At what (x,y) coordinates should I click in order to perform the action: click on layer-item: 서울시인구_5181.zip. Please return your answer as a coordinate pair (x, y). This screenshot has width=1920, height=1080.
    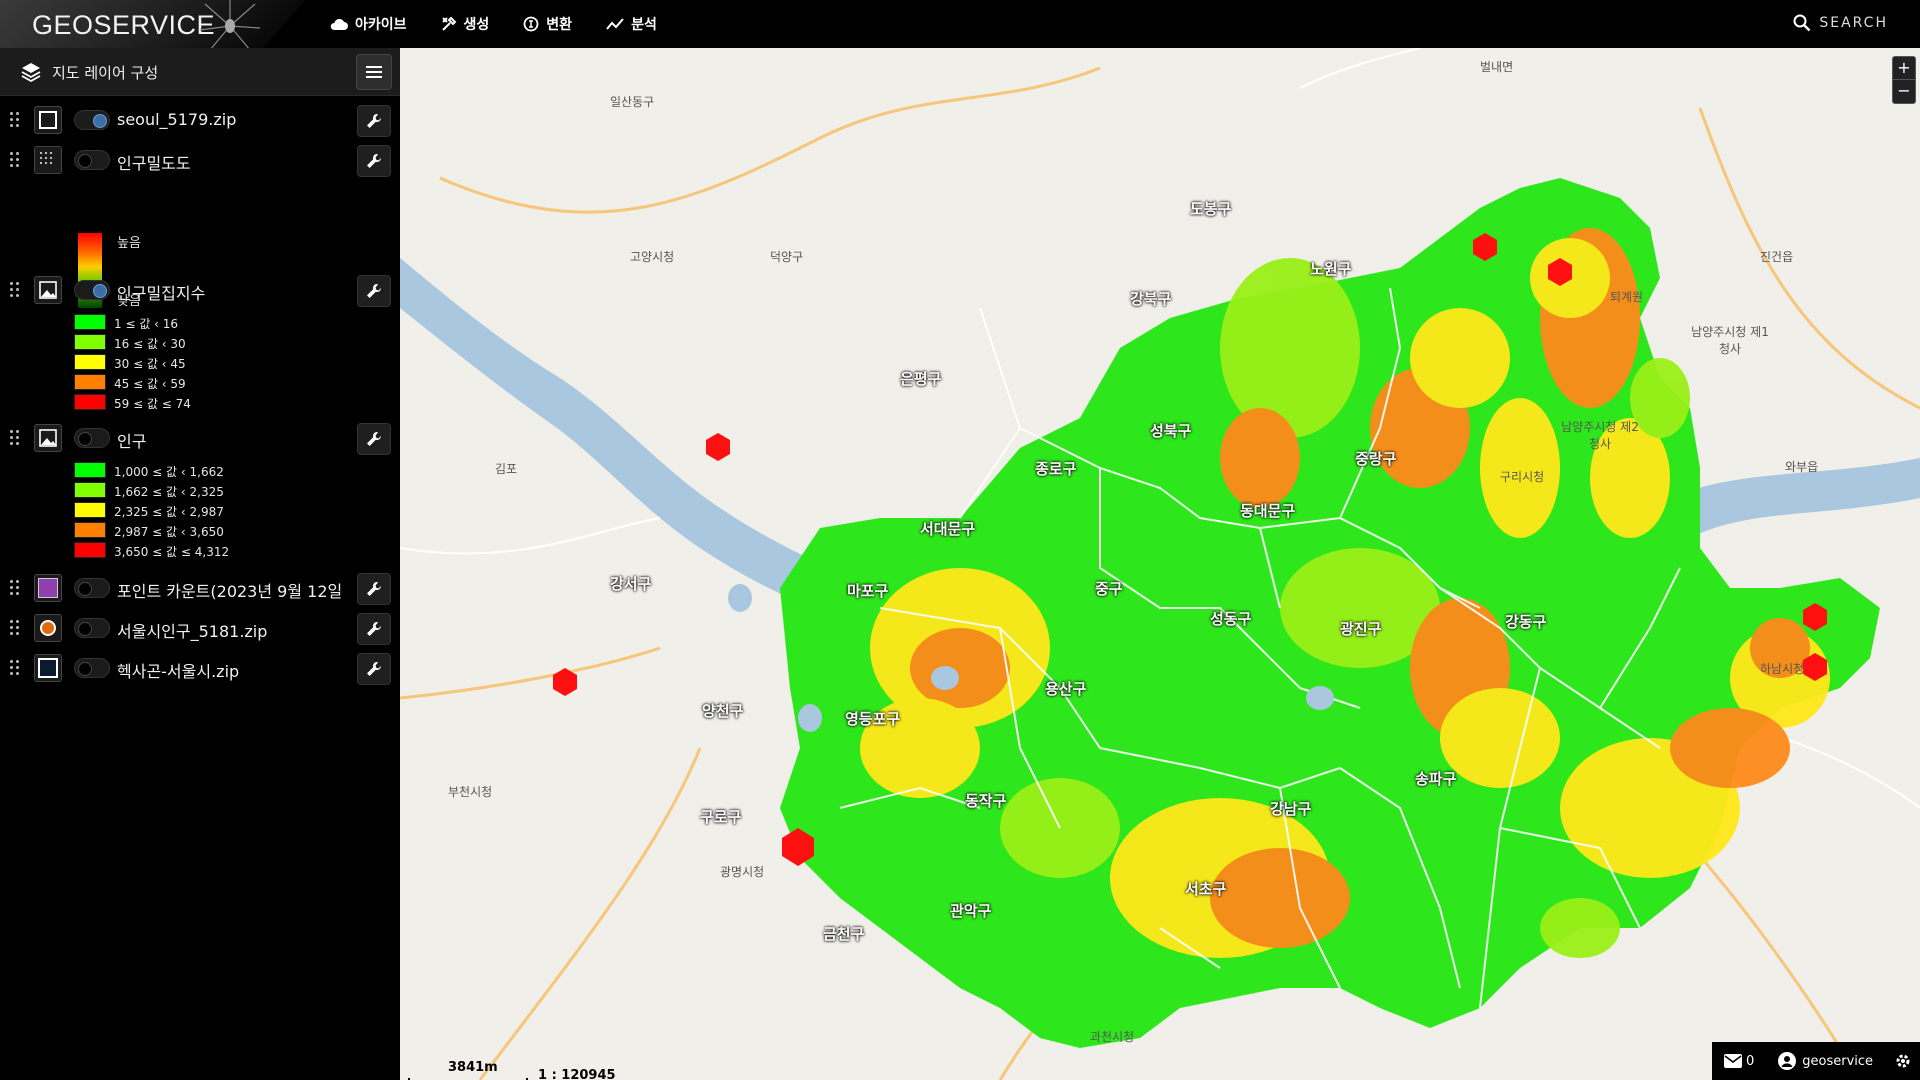
    Looking at the image, I should click on (200, 628).